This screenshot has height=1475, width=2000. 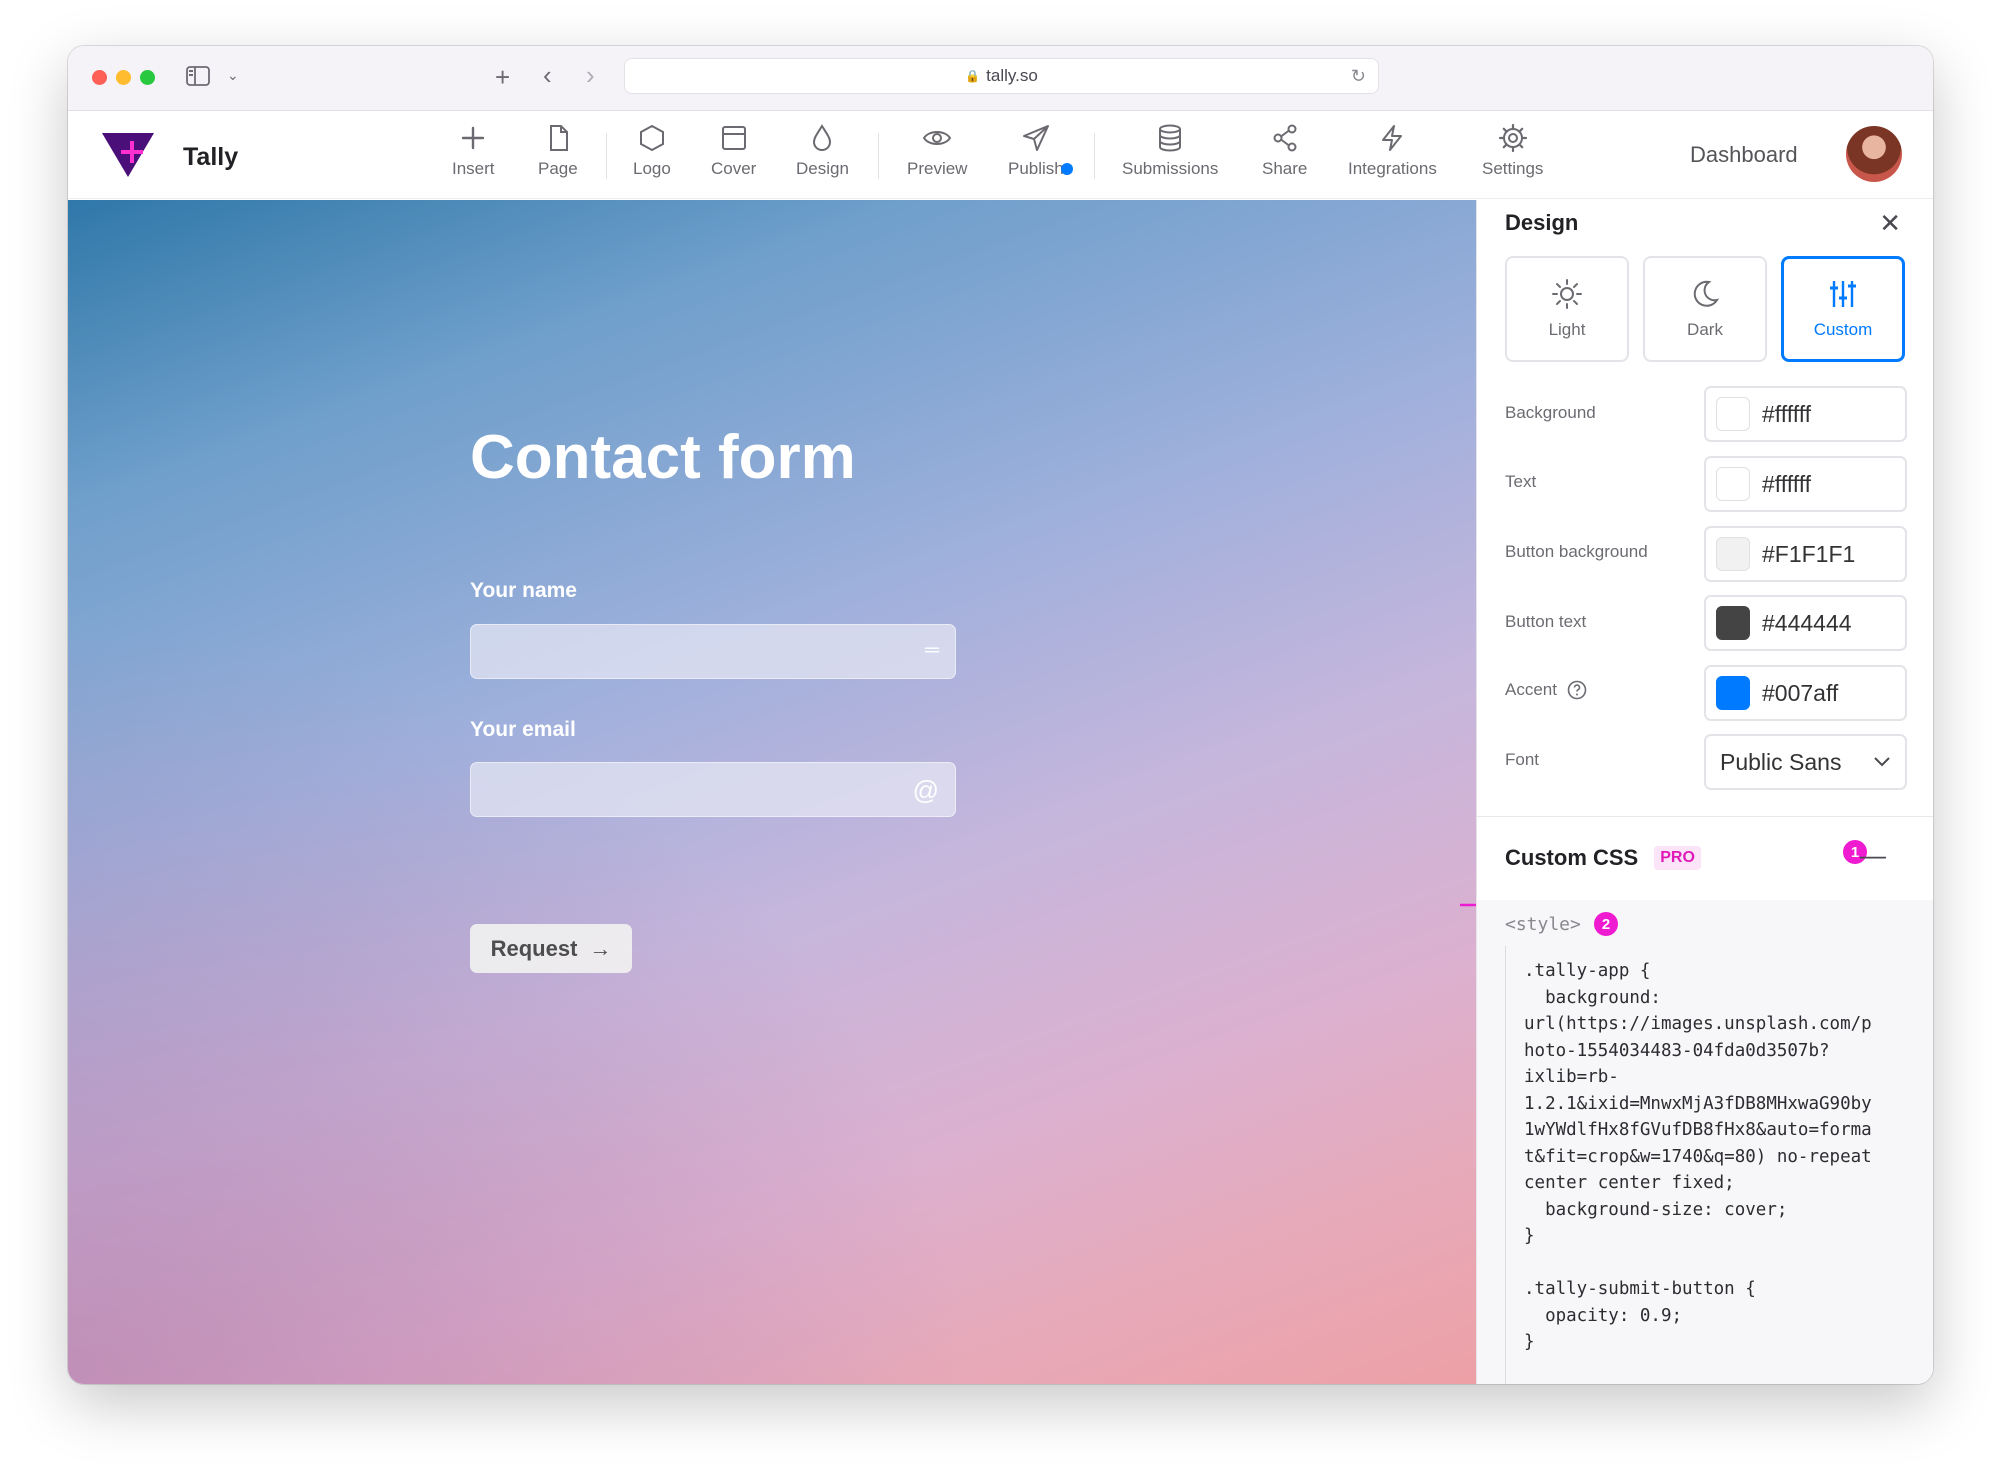 What do you see at coordinates (523, 730) in the screenshot?
I see `email-field-label: Your email` at bounding box center [523, 730].